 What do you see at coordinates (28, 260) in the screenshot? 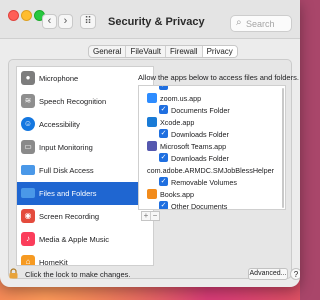
I see `home-icon: ⌂` at bounding box center [28, 260].